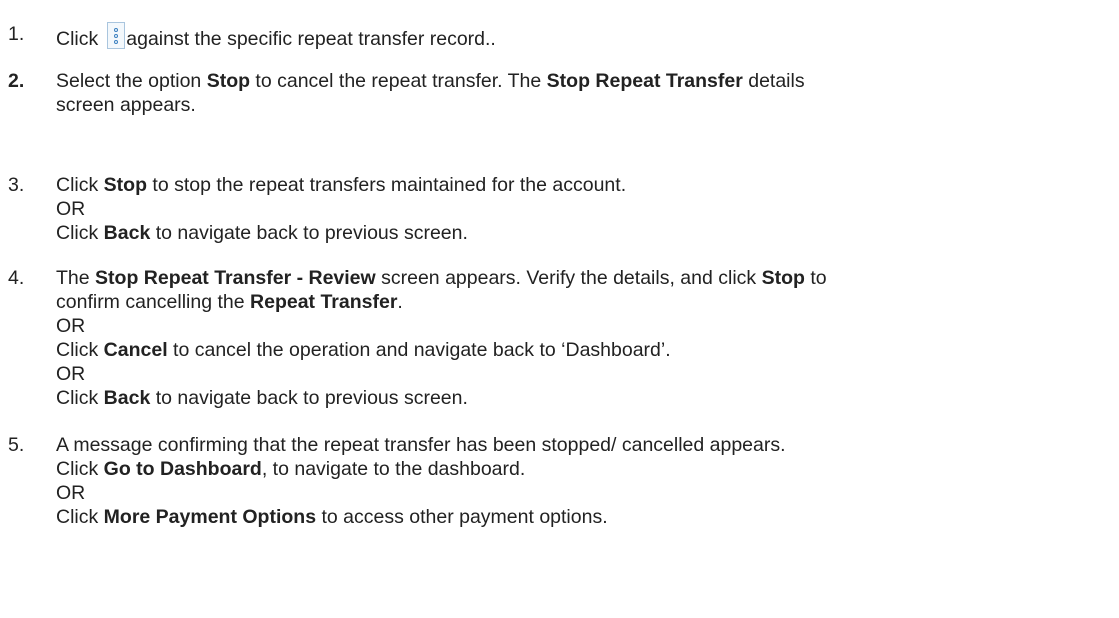  I want to click on step-number: 2., so click(16, 81).